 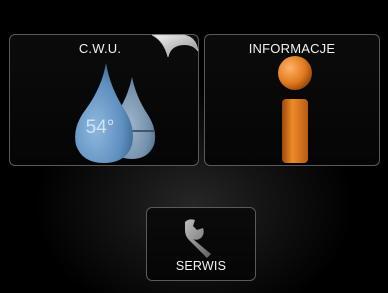 What do you see at coordinates (198, 238) in the screenshot?
I see `wrench-icon` at bounding box center [198, 238].